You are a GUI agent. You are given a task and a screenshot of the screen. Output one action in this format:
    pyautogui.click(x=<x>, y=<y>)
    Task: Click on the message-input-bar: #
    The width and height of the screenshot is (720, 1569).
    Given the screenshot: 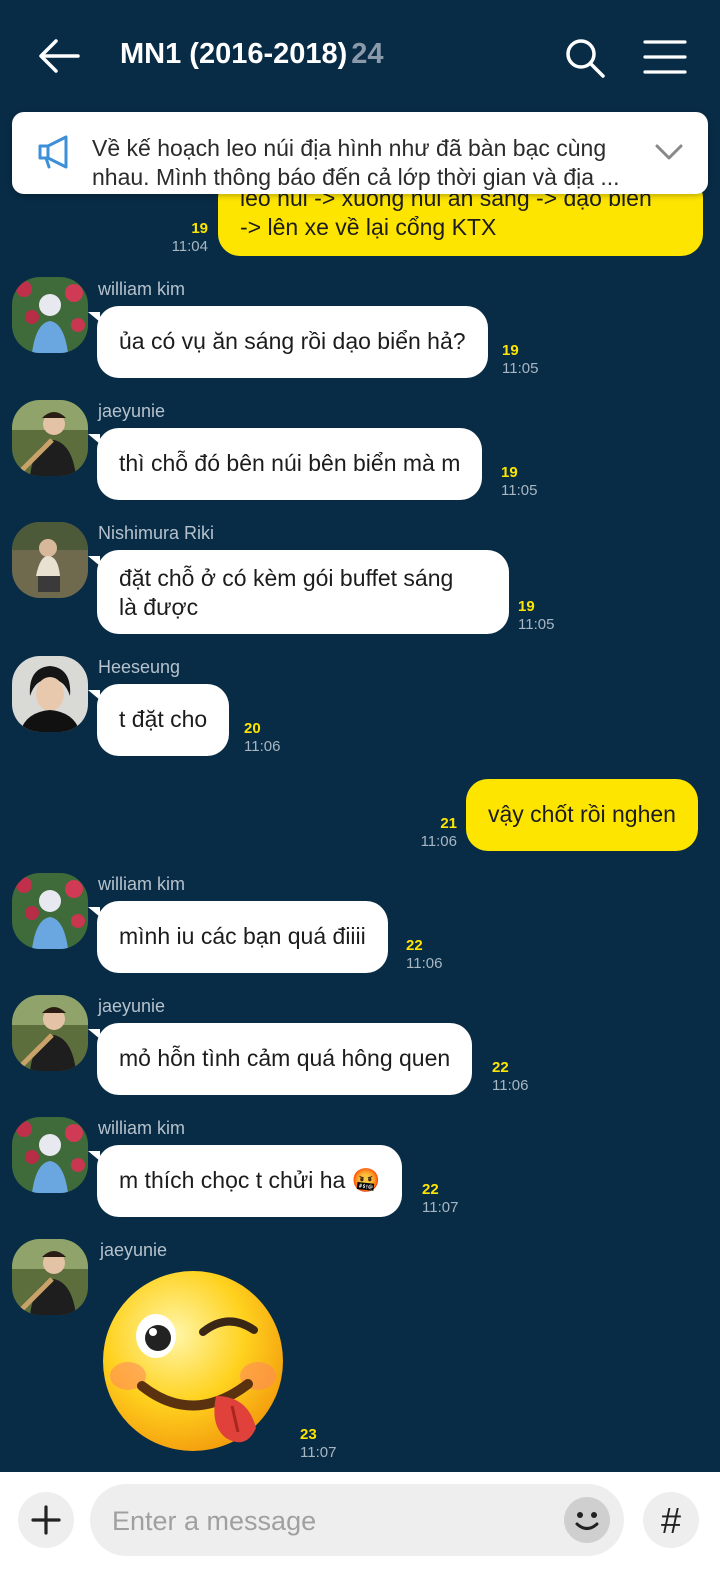 What is the action you would take?
    pyautogui.click(x=360, y=1520)
    